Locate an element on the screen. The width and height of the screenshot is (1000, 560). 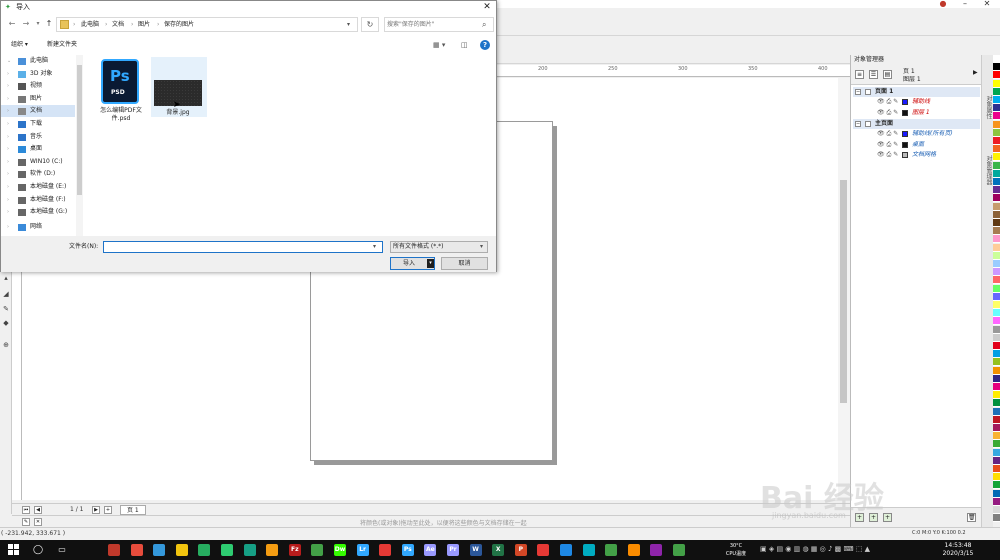
task-view-icon: ▭ is located at coordinates (62, 550).